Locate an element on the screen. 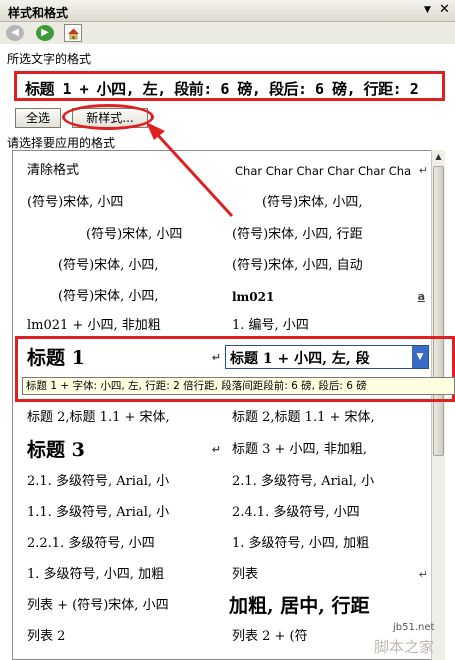  style-item: lm021 a is located at coordinates (328, 297).